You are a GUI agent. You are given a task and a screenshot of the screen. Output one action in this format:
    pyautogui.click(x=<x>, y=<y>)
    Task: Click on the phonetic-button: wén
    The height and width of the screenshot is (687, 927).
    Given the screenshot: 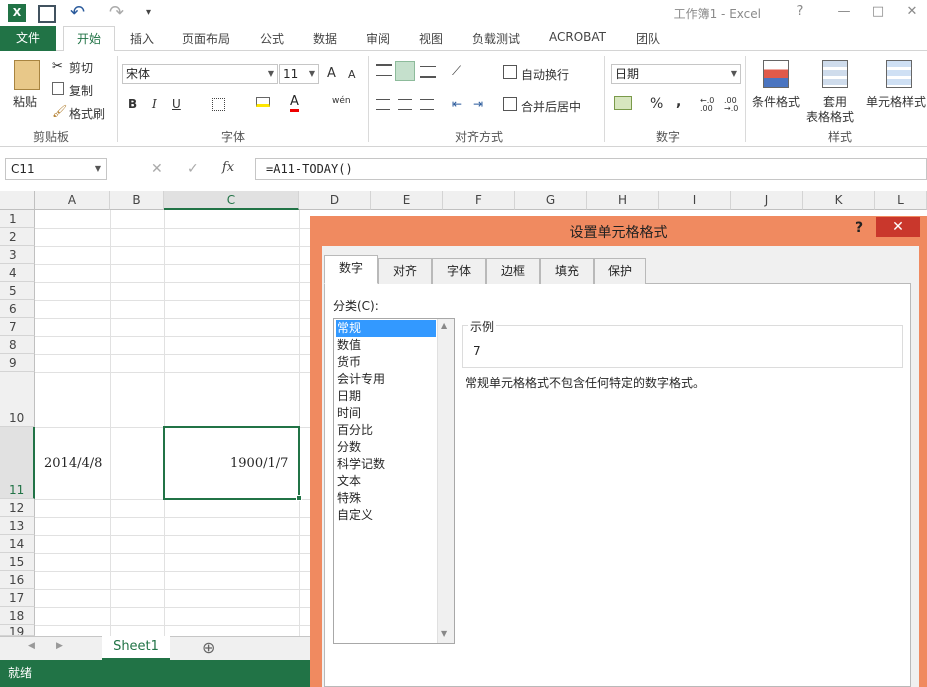 What is the action you would take?
    pyautogui.click(x=341, y=101)
    